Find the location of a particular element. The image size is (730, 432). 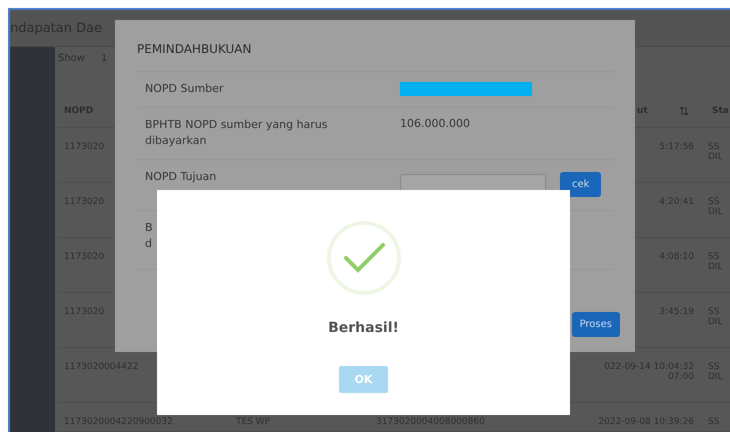

field-label: BPHTB NOPD sumber yang harus dibayarkan is located at coordinates (236, 132).